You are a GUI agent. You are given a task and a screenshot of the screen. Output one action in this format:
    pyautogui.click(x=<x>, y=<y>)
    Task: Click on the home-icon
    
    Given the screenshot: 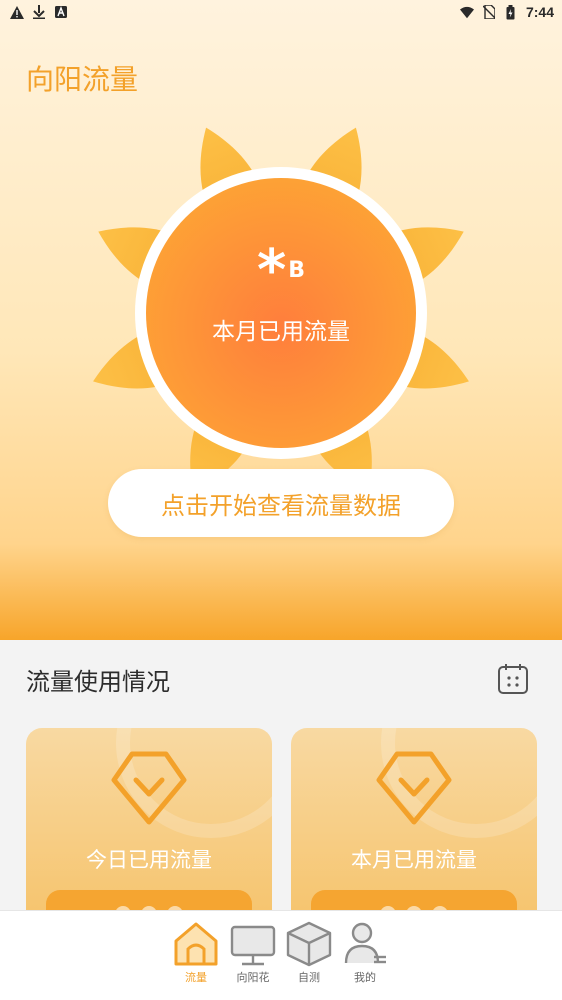 What is the action you would take?
    pyautogui.click(x=196, y=944)
    